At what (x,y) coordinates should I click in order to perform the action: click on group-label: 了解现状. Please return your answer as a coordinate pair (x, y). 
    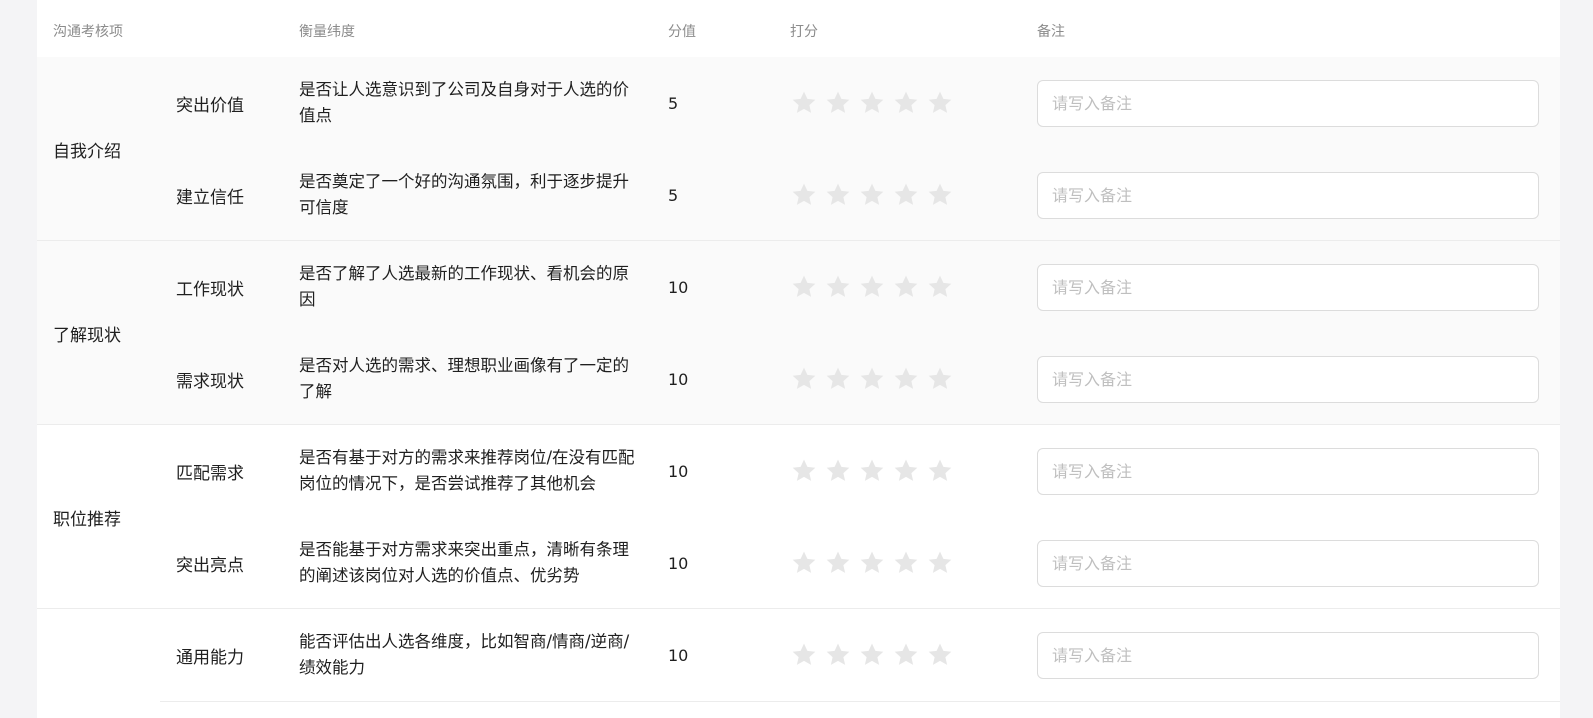
    Looking at the image, I should click on (98, 333).